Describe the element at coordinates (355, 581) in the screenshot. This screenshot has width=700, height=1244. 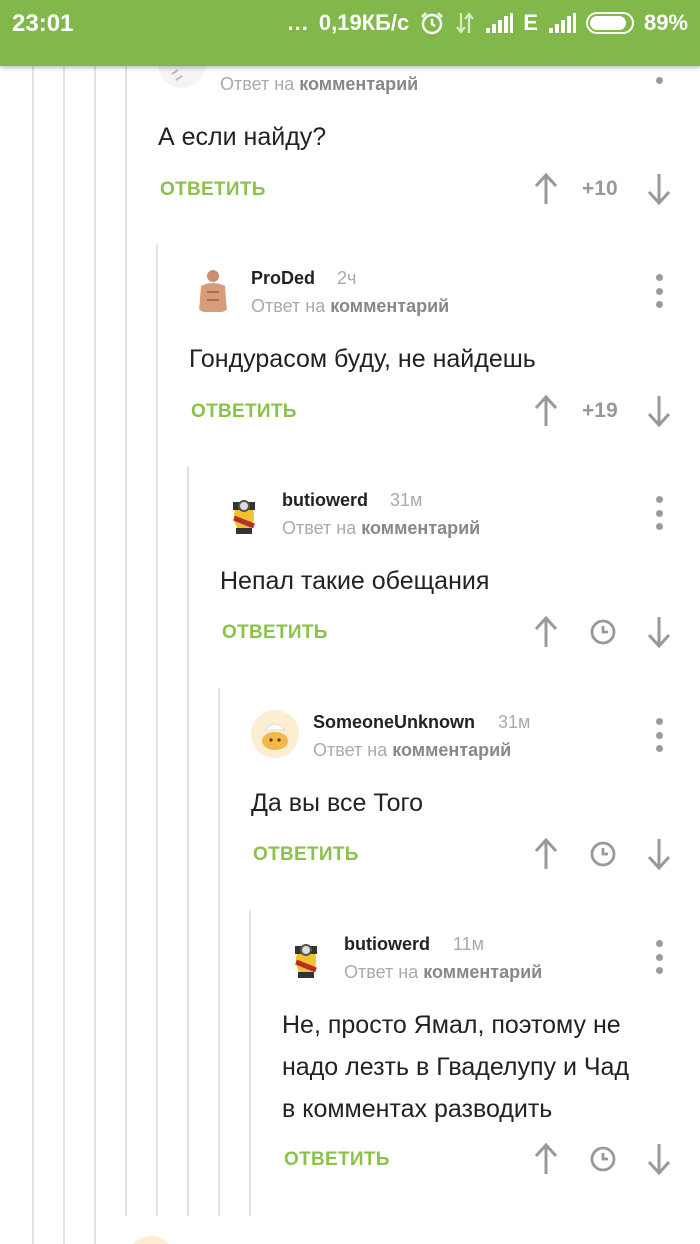
I see `comment-text: Непал такие обещания` at that location.